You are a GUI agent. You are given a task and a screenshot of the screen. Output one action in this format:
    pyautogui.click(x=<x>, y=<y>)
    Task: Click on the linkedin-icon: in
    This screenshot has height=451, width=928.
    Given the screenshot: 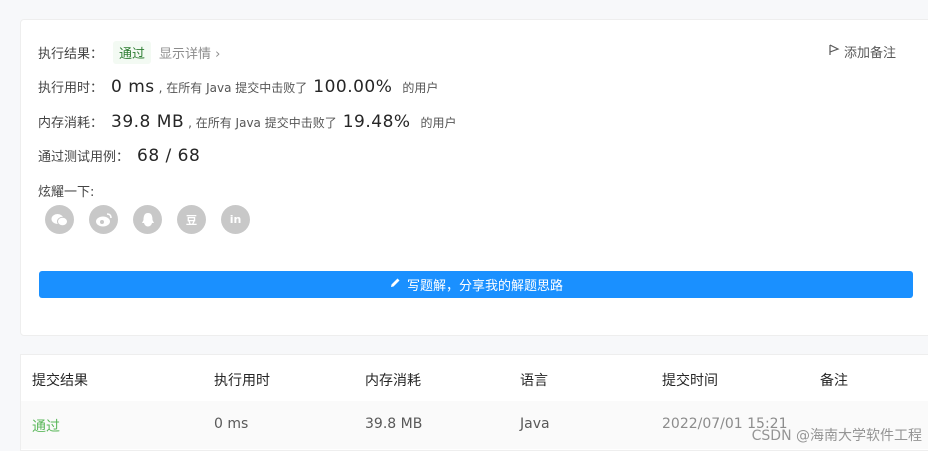 What is the action you would take?
    pyautogui.click(x=235, y=219)
    